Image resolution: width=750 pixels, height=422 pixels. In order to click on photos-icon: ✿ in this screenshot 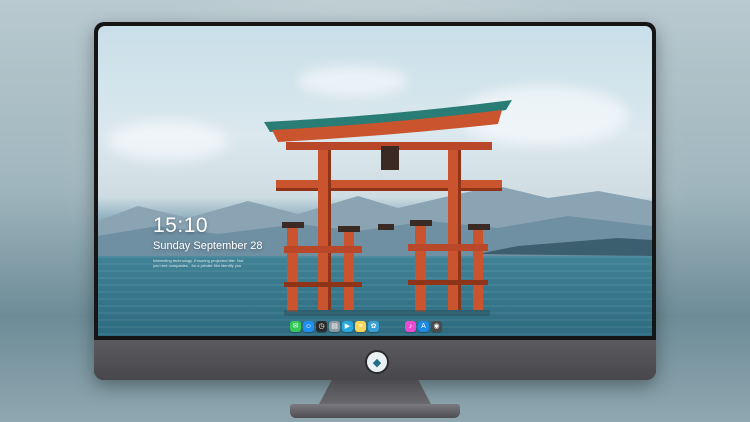, I will do `click(373, 326)`.